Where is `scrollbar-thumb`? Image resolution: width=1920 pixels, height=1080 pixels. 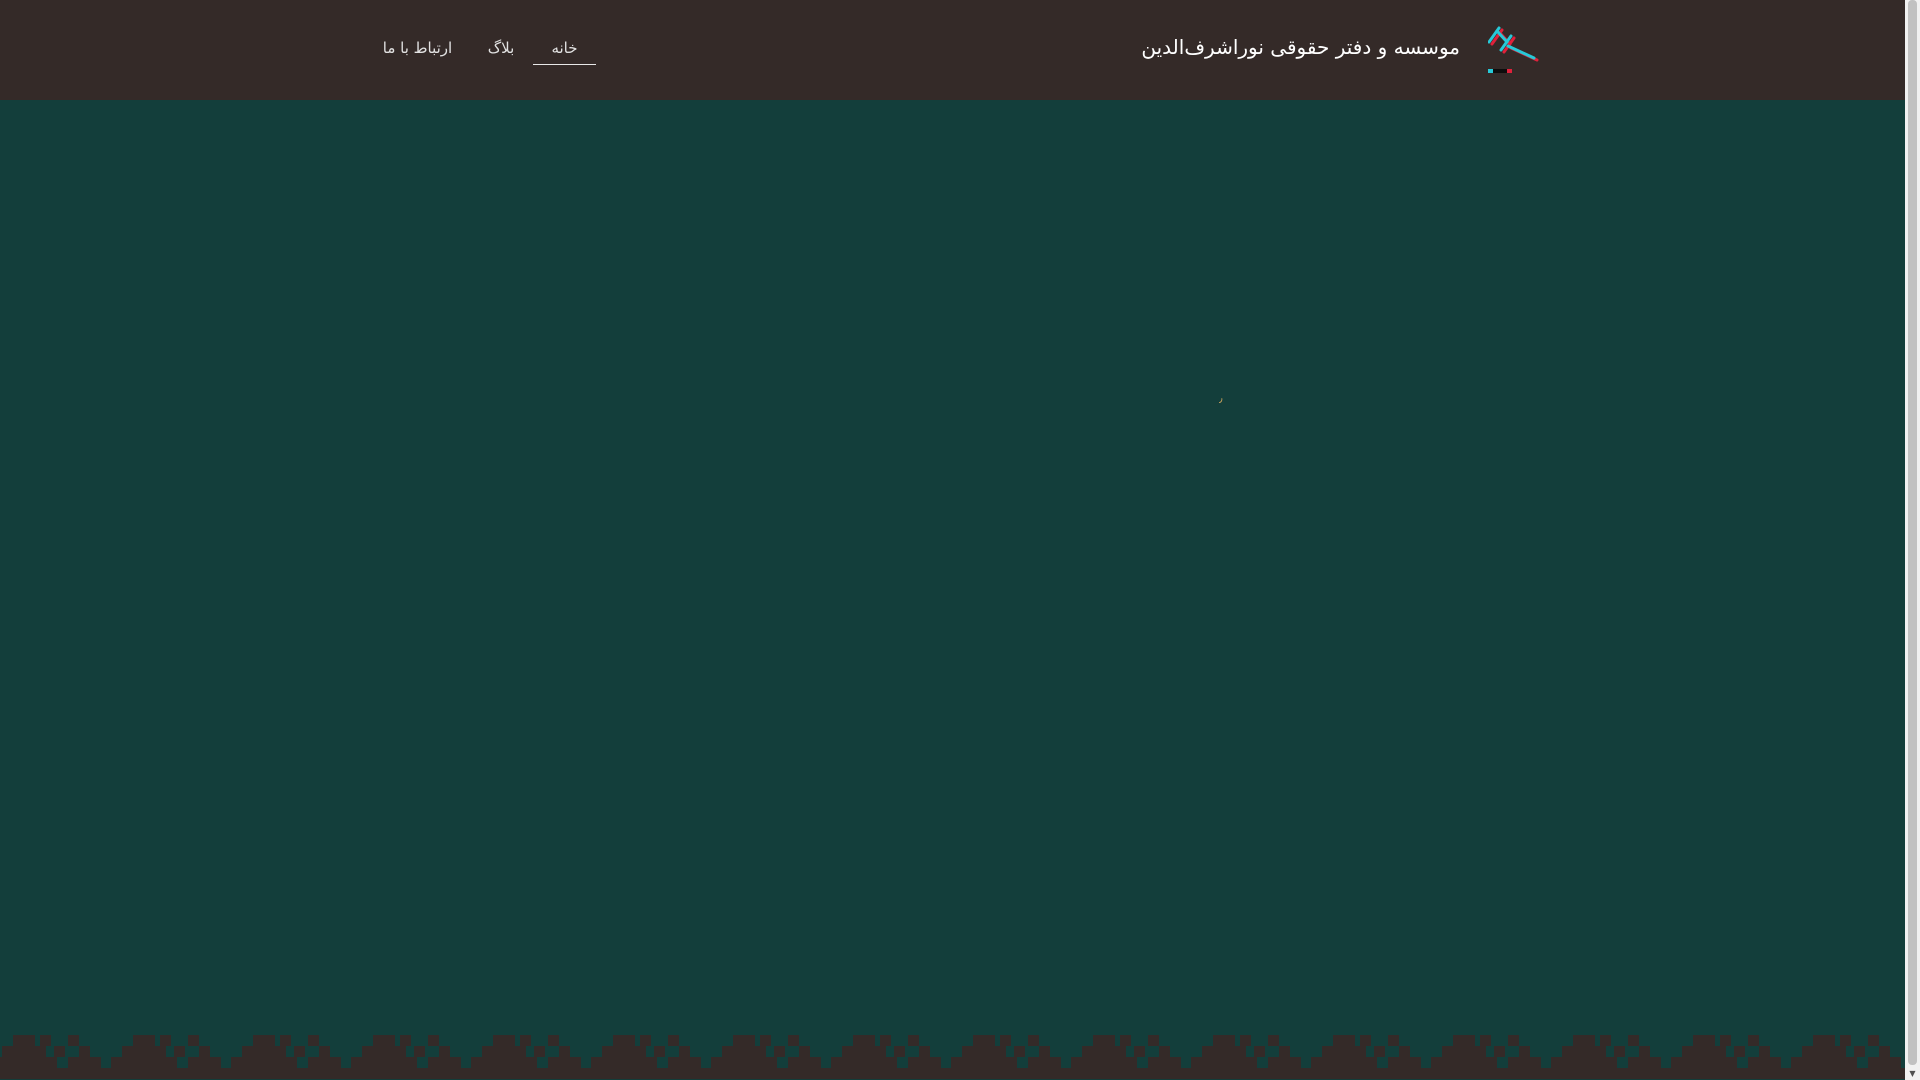 scrollbar-thumb is located at coordinates (1912, 532).